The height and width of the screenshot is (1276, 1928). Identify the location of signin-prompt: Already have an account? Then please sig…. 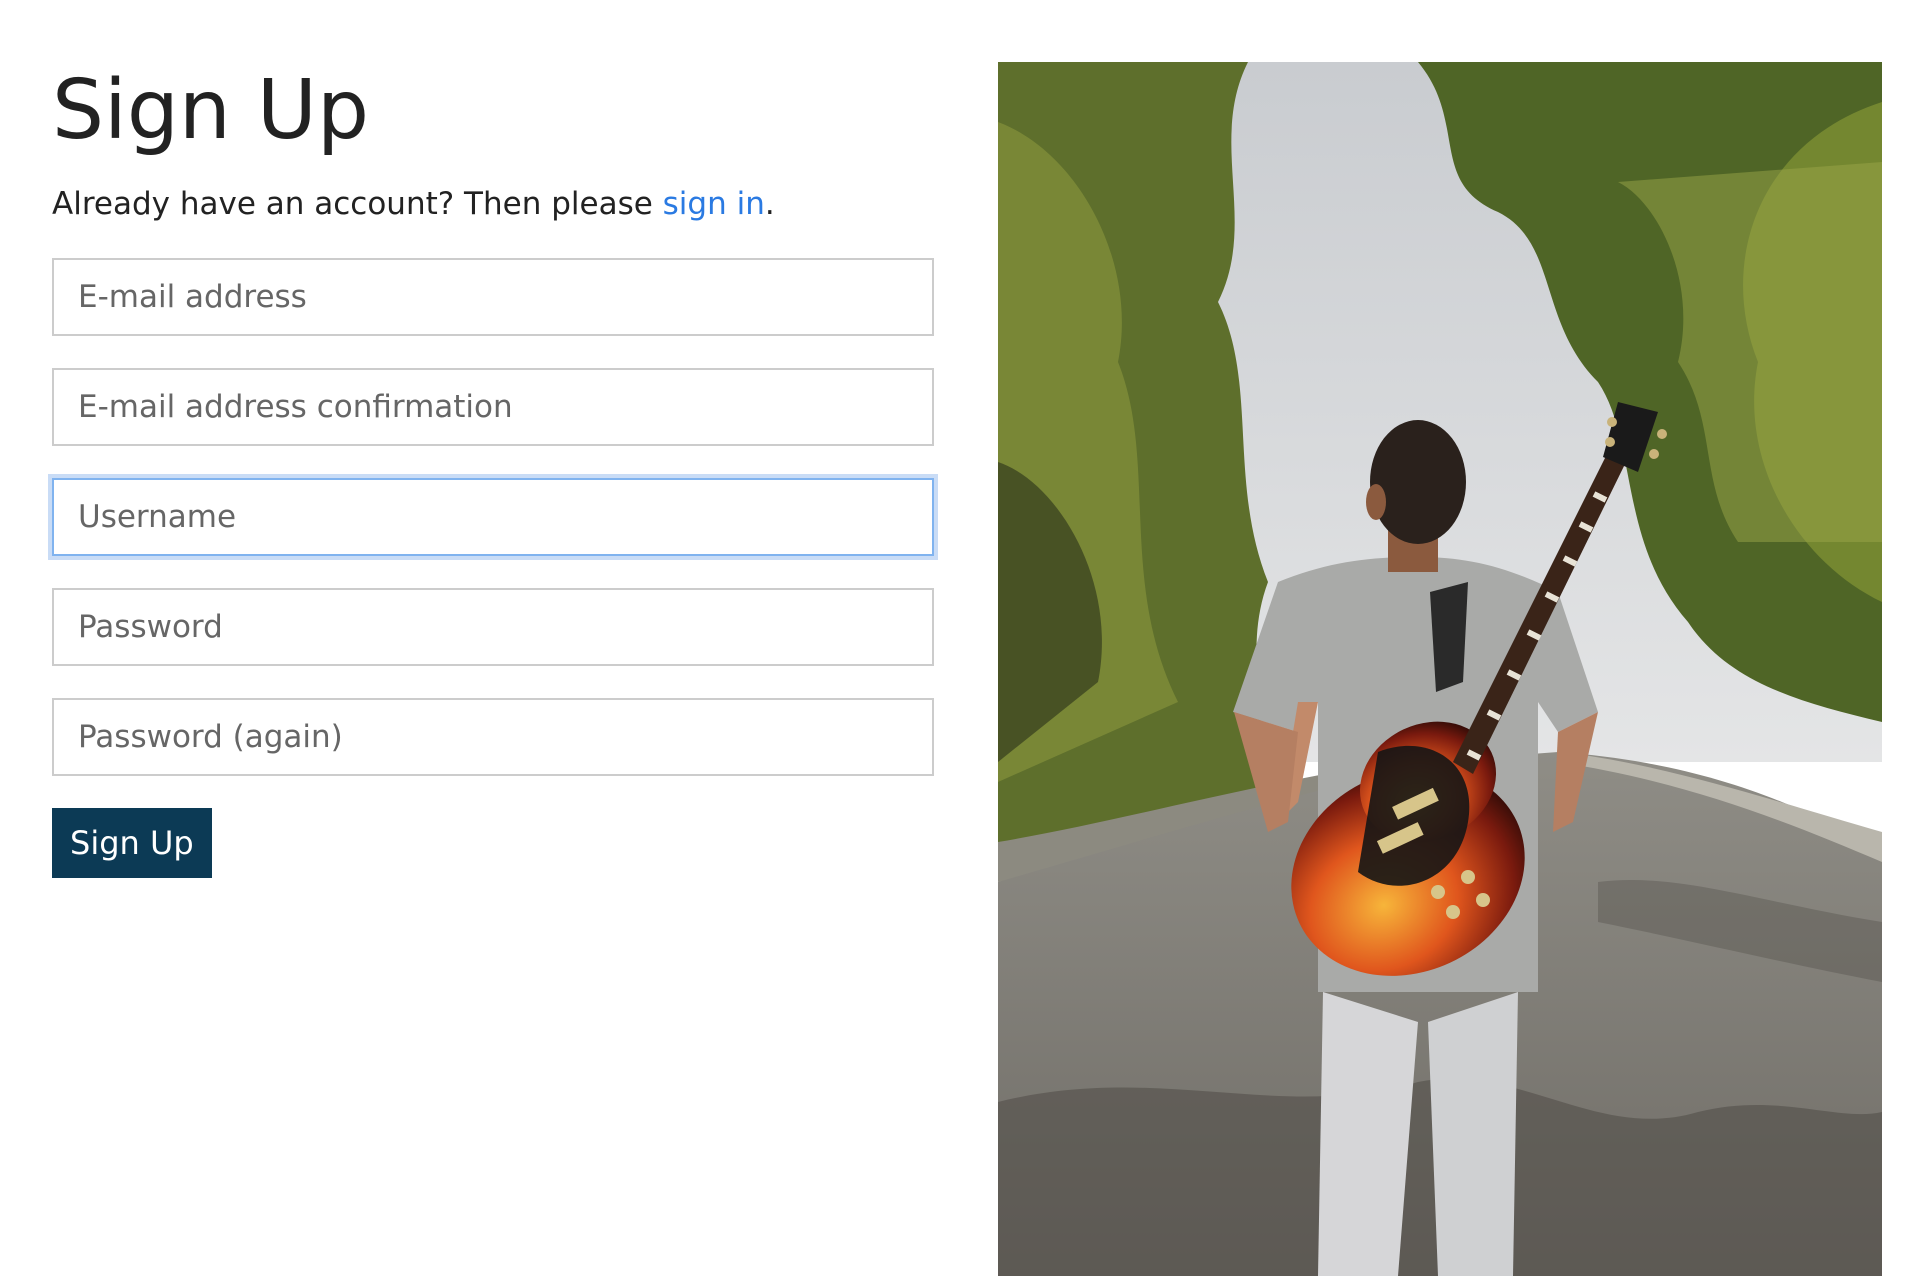
(493, 204).